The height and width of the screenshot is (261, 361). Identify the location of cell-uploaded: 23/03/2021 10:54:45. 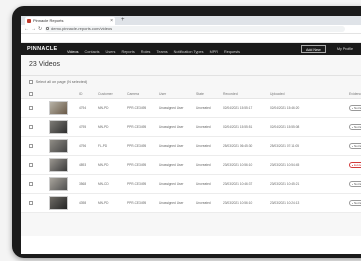
(285, 165).